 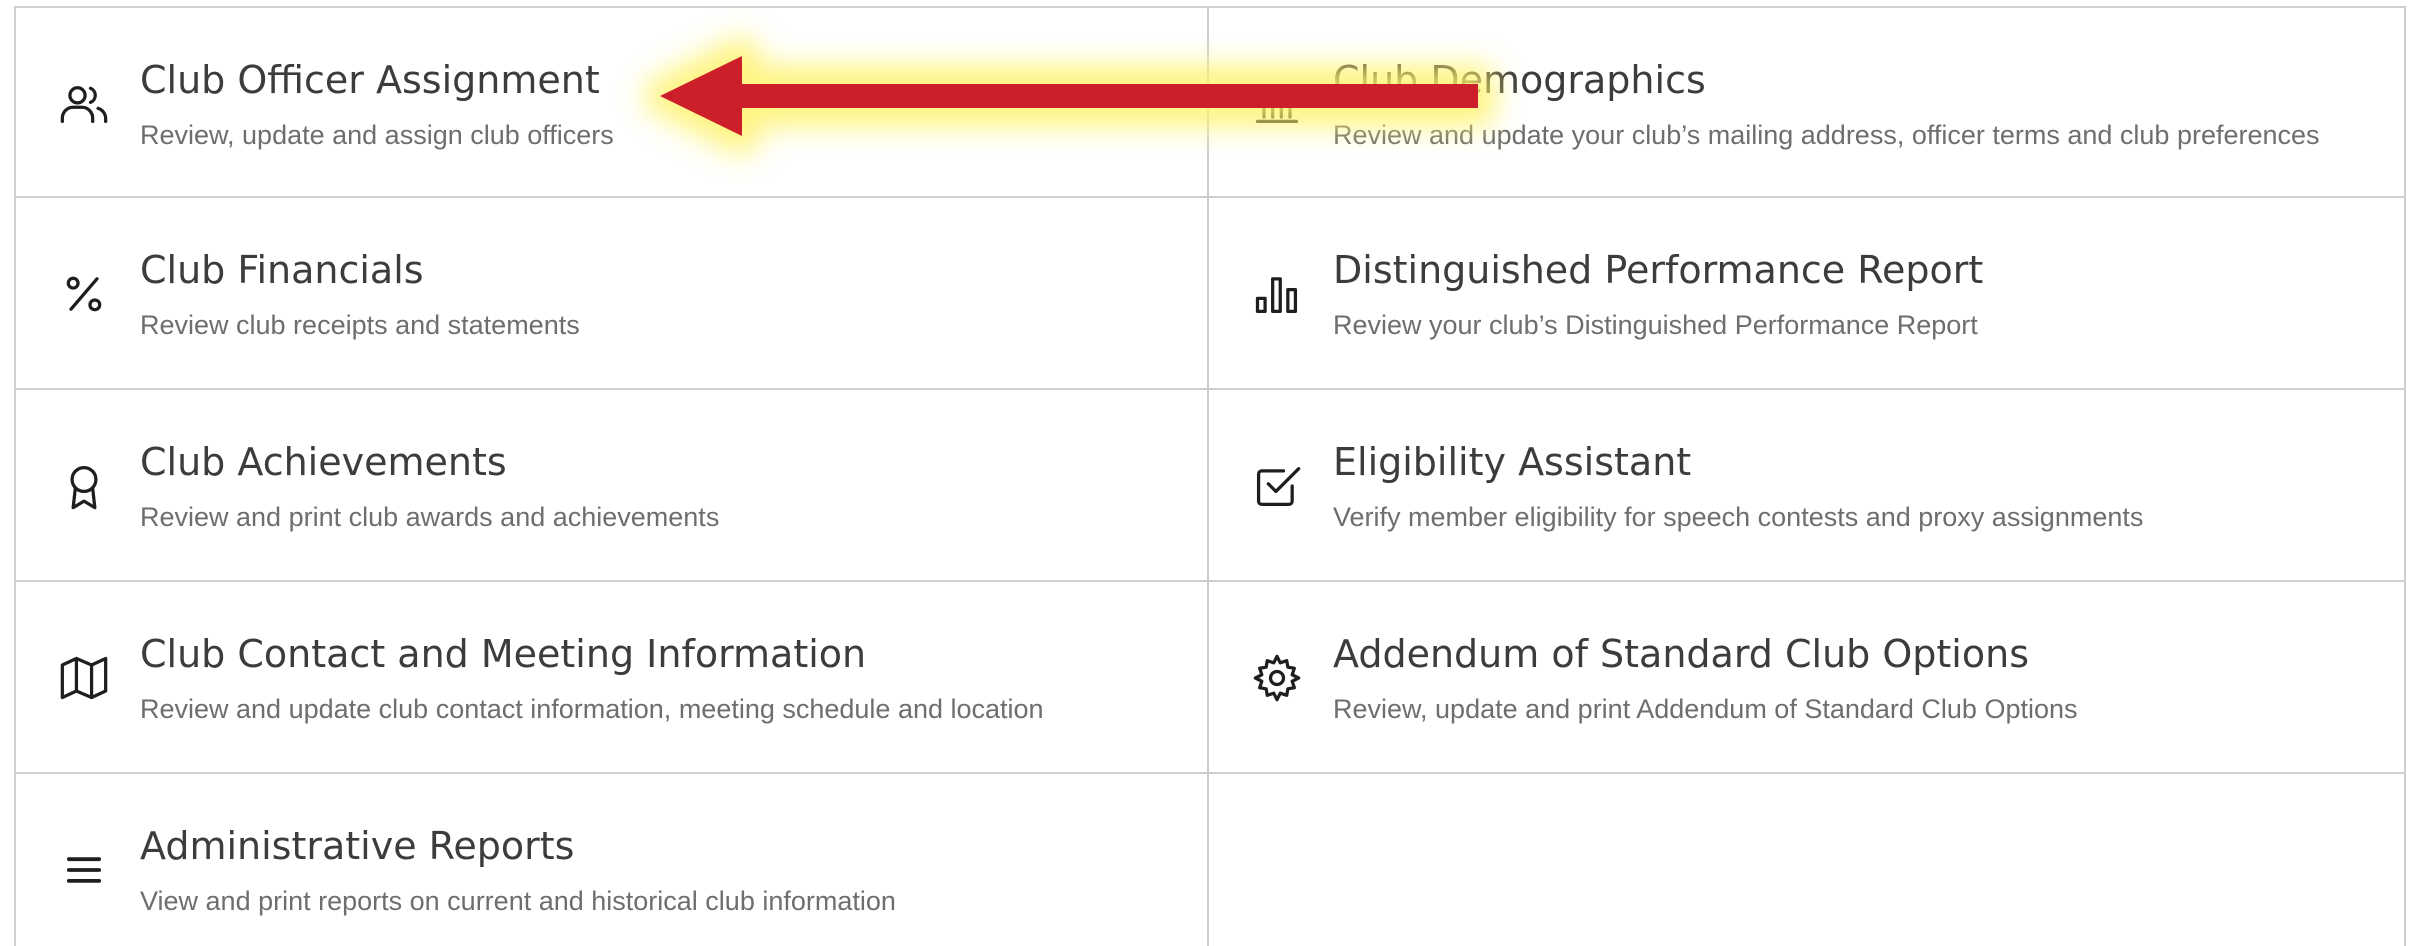 I want to click on tile-title: Club Demographics, so click(x=1519, y=80).